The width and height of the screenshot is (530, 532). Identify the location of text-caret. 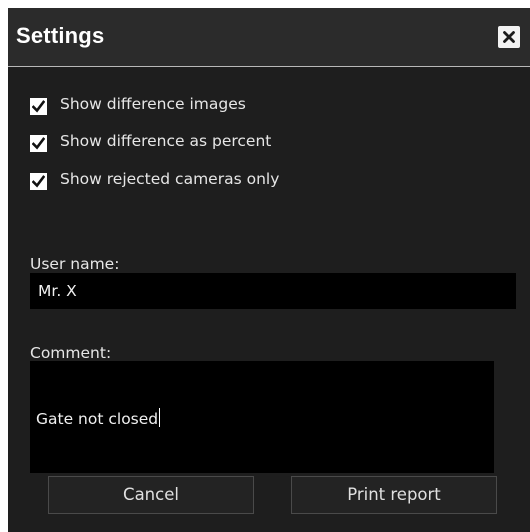
(160, 417).